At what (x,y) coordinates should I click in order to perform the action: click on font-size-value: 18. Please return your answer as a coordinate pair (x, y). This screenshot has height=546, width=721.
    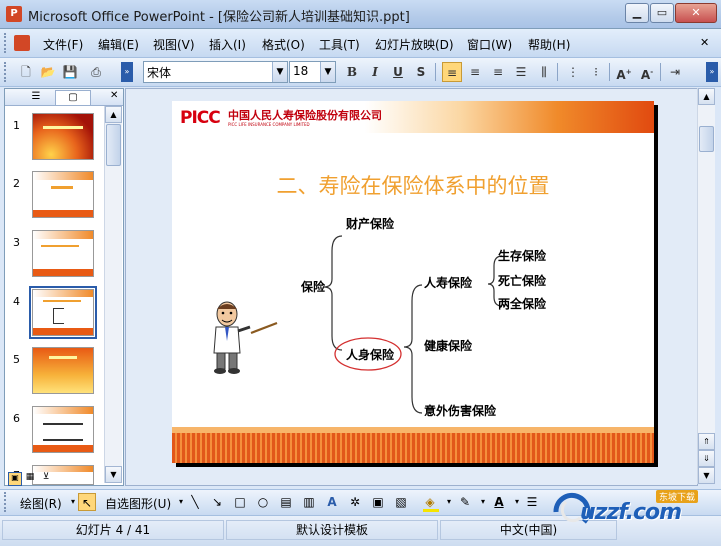
    Looking at the image, I should click on (301, 71).